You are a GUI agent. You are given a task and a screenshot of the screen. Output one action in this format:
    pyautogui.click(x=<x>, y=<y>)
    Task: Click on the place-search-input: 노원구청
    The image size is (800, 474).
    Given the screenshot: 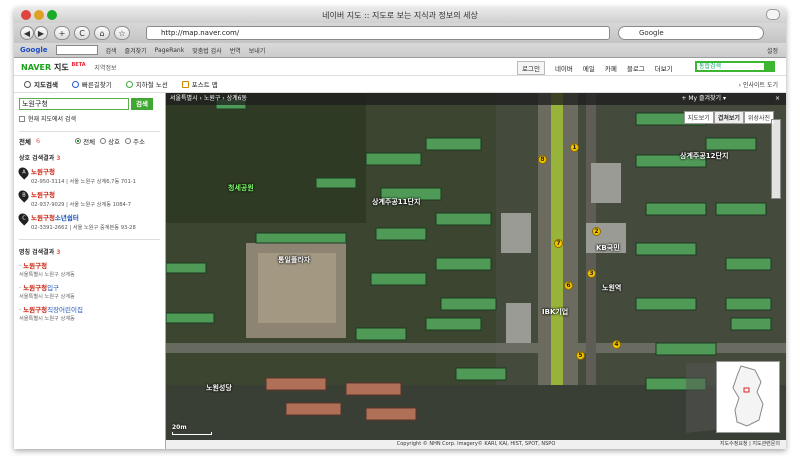 What is the action you would take?
    pyautogui.click(x=74, y=104)
    